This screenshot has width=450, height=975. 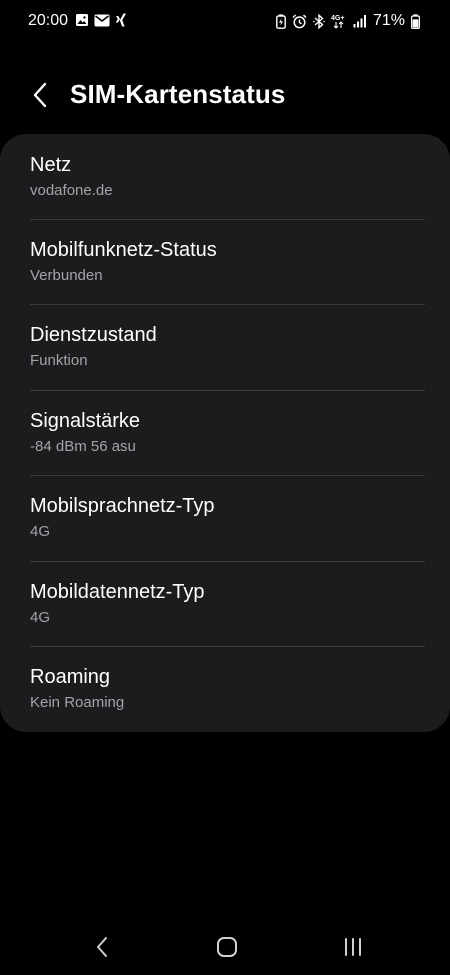 What do you see at coordinates (48, 20) in the screenshot?
I see `status-time: 20:00` at bounding box center [48, 20].